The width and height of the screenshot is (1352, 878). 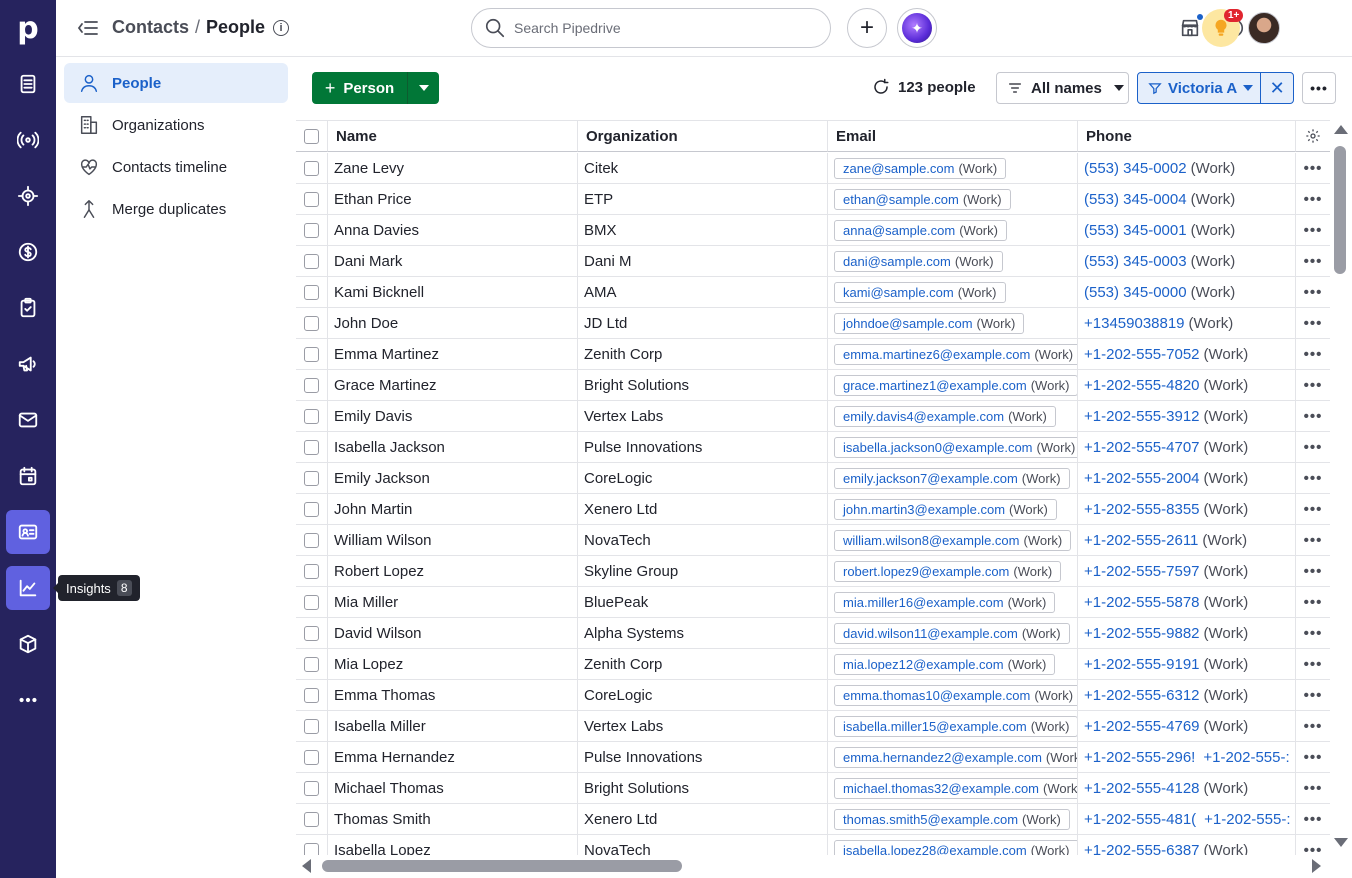 I want to click on email-address: emma.hernandez2@example.com, so click(x=942, y=757).